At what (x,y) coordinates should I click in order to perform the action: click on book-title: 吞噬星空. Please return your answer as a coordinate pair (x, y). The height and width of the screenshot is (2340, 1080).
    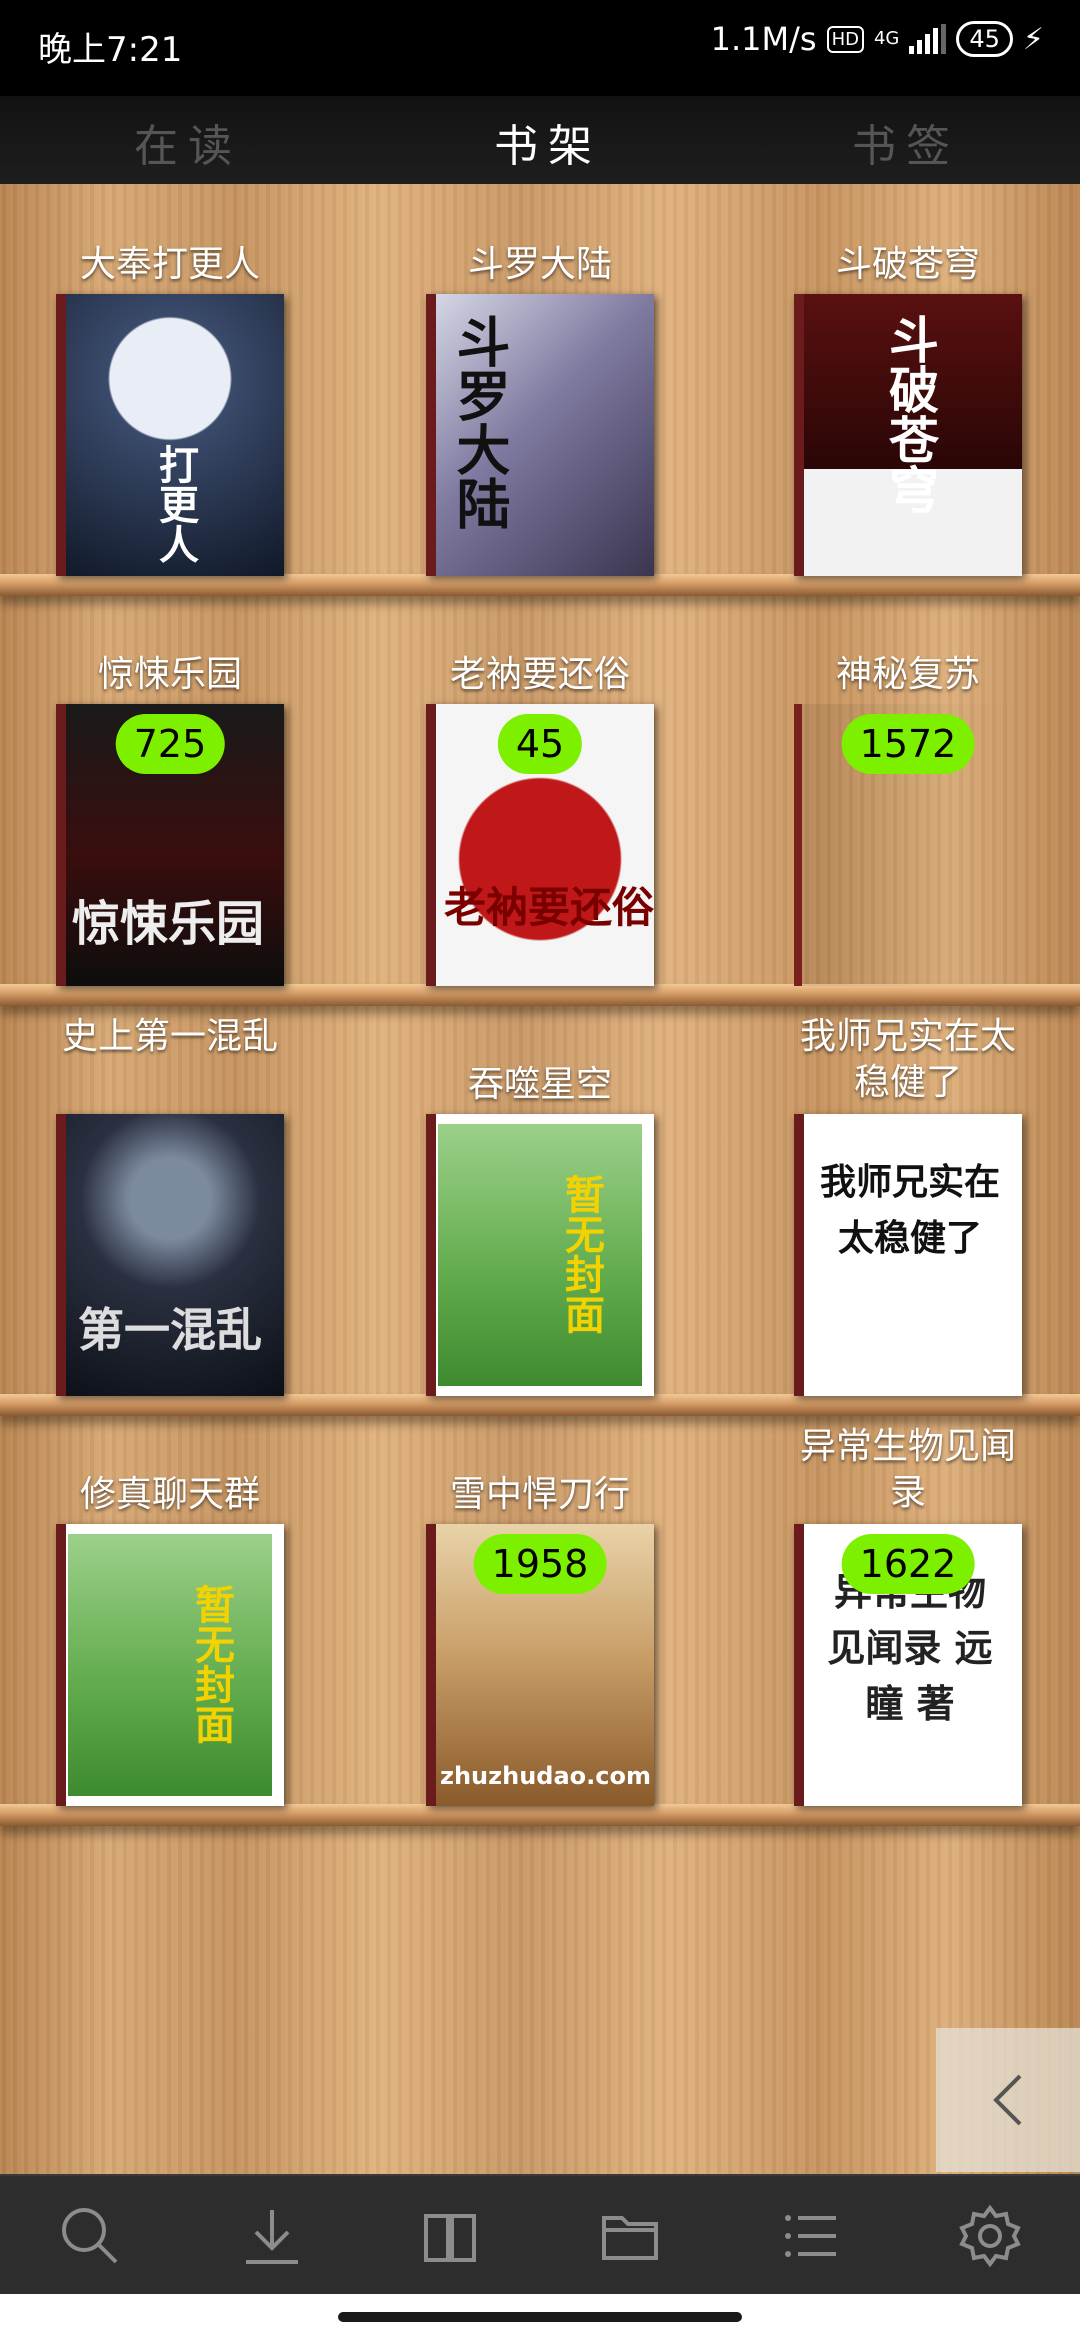
    Looking at the image, I should click on (539, 1084).